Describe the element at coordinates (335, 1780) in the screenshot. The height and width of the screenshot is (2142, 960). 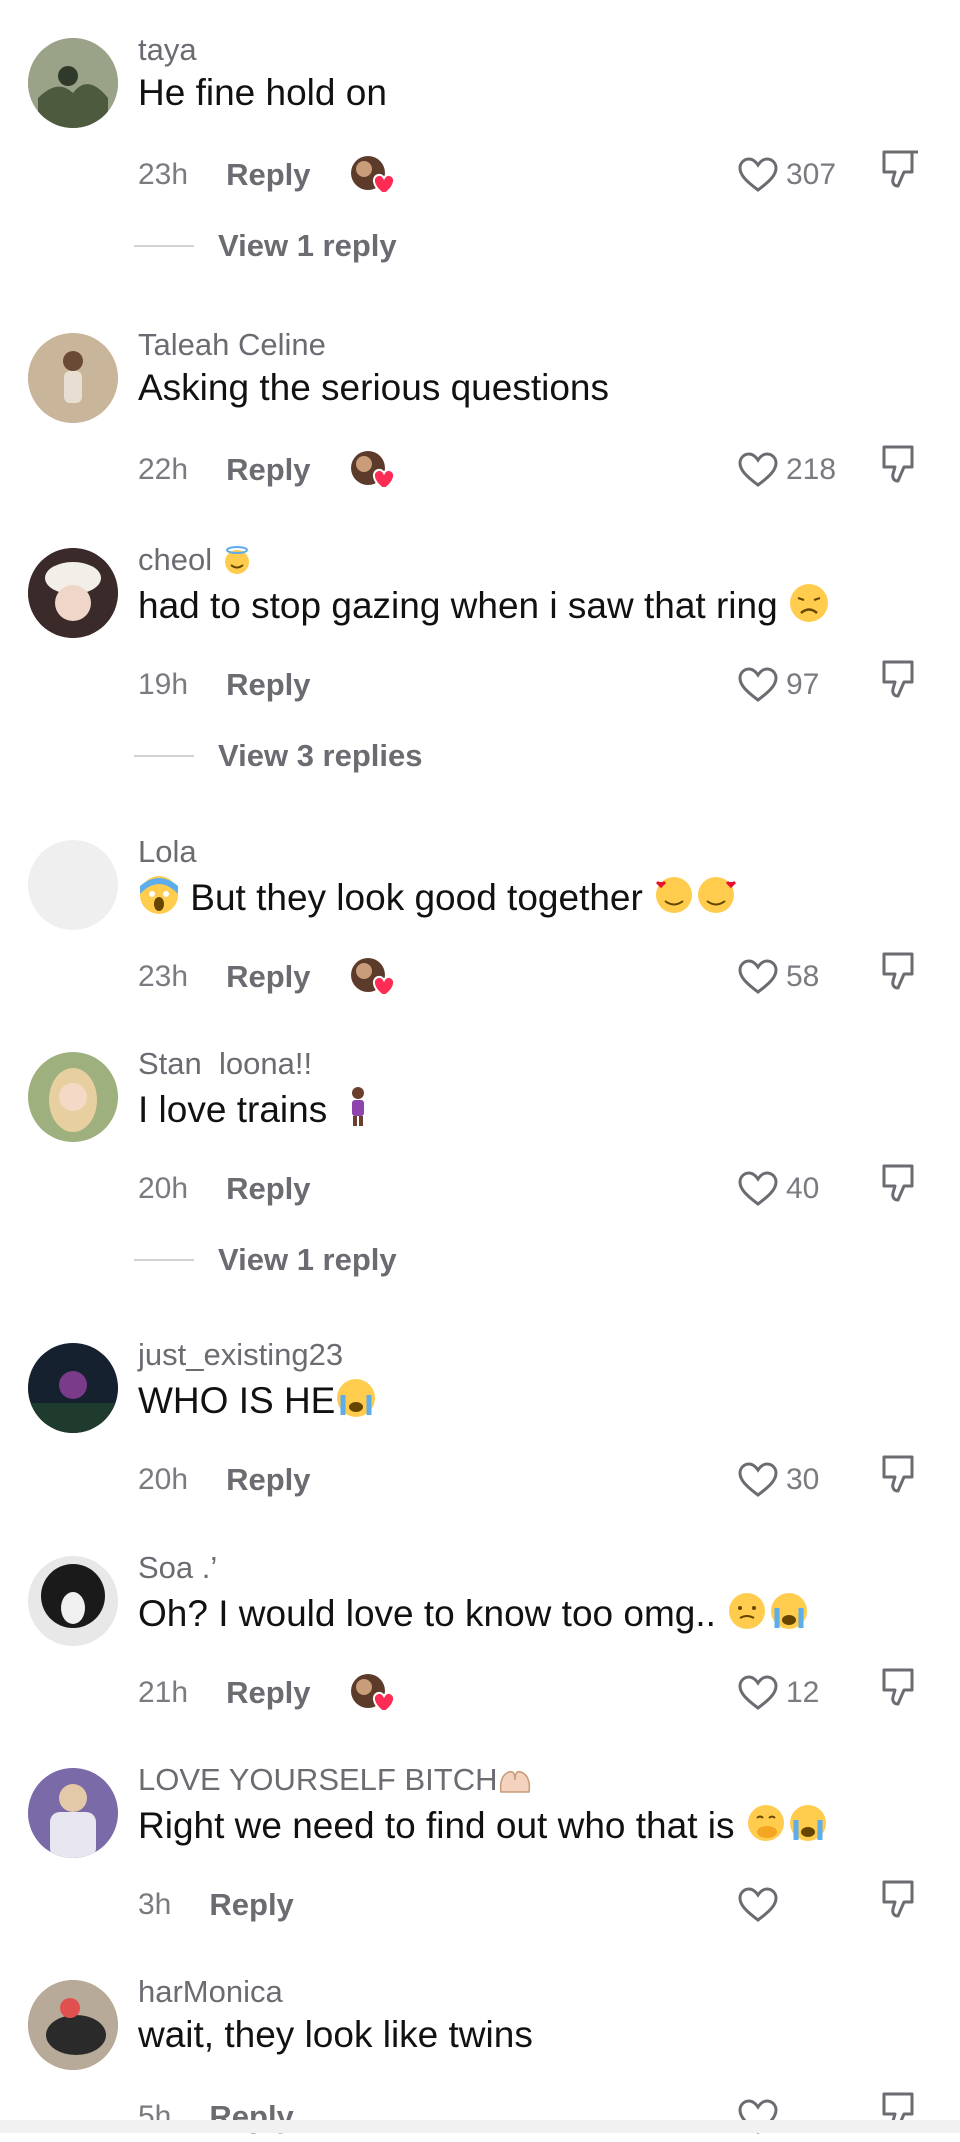
I see `username: LOVE YOURSELF BITCH` at that location.